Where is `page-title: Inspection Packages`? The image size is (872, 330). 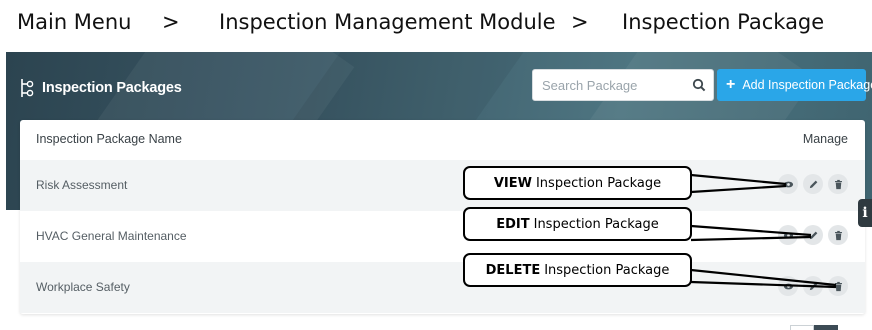 page-title: Inspection Packages is located at coordinates (112, 88).